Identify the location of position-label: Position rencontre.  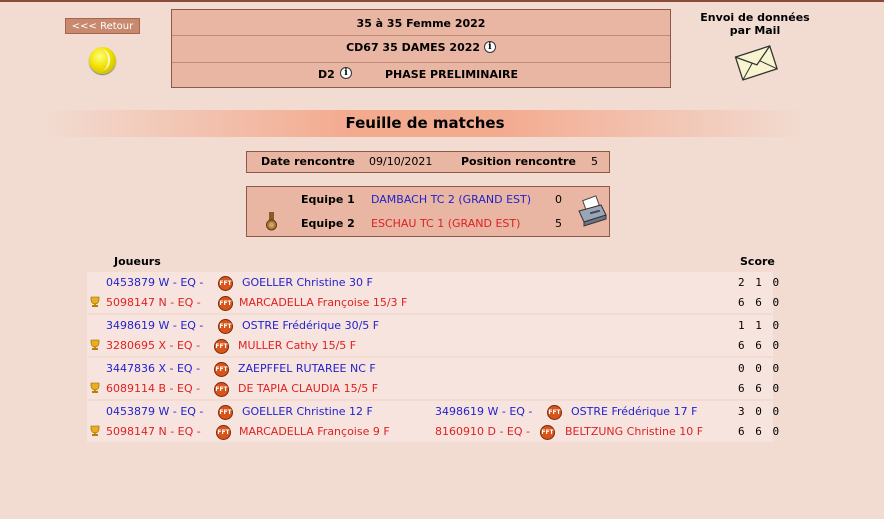
(518, 161).